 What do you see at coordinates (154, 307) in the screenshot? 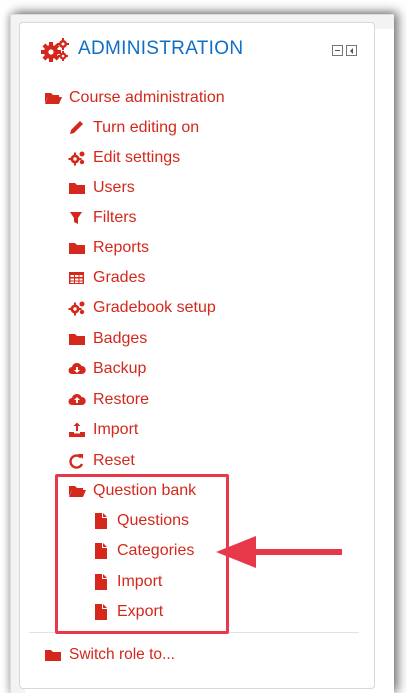
I see `tree-item-label: Gradebook setup` at bounding box center [154, 307].